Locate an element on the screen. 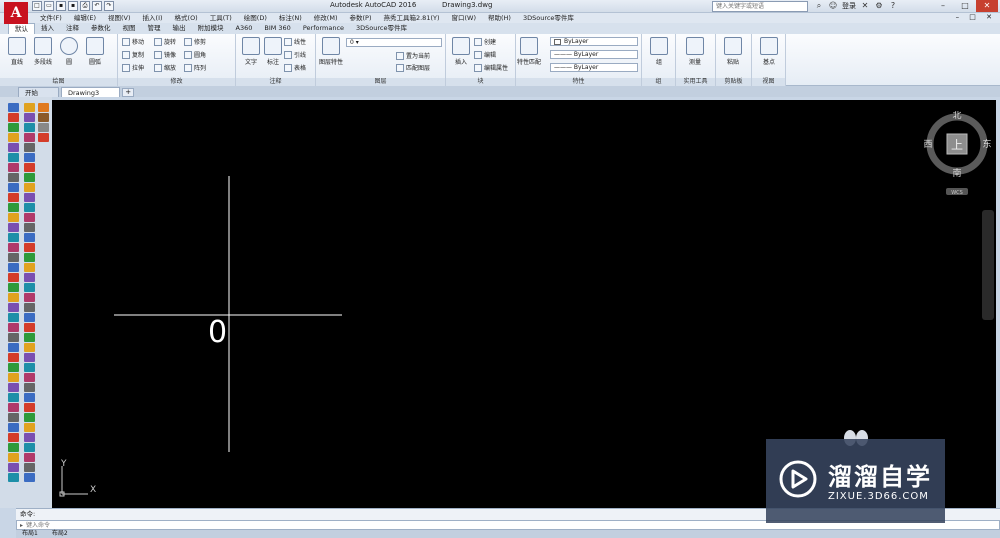 This screenshot has height=538, width=1000. ribbon-tab-11: 3DSource零件库 is located at coordinates (381, 28).